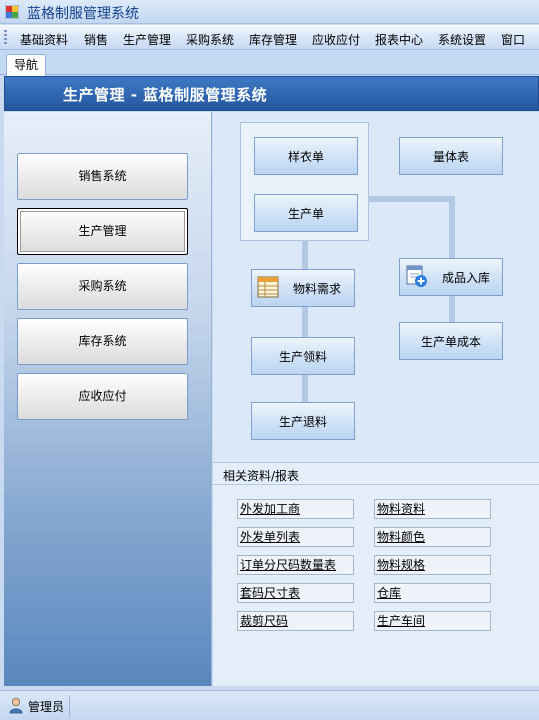  What do you see at coordinates (102, 286) in the screenshot?
I see `nav-purchase-button: 采购系统` at bounding box center [102, 286].